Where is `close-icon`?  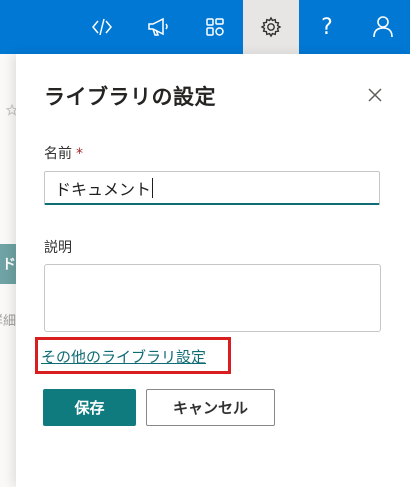
close-icon is located at coordinates (375, 95).